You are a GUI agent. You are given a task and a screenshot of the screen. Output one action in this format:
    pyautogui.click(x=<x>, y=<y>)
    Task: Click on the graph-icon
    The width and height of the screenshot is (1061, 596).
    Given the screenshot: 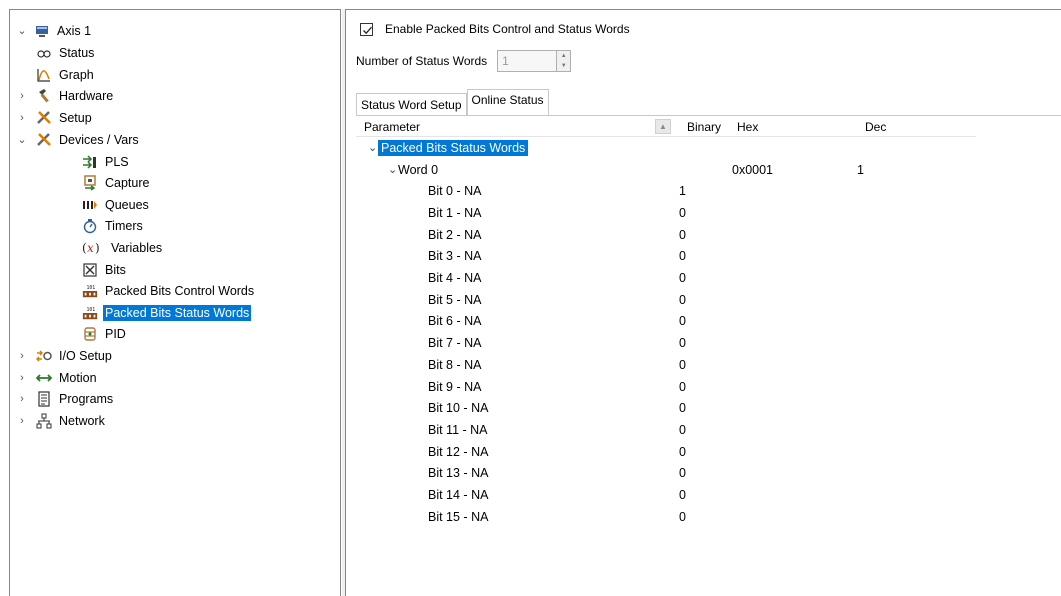 What is the action you would take?
    pyautogui.click(x=44, y=75)
    